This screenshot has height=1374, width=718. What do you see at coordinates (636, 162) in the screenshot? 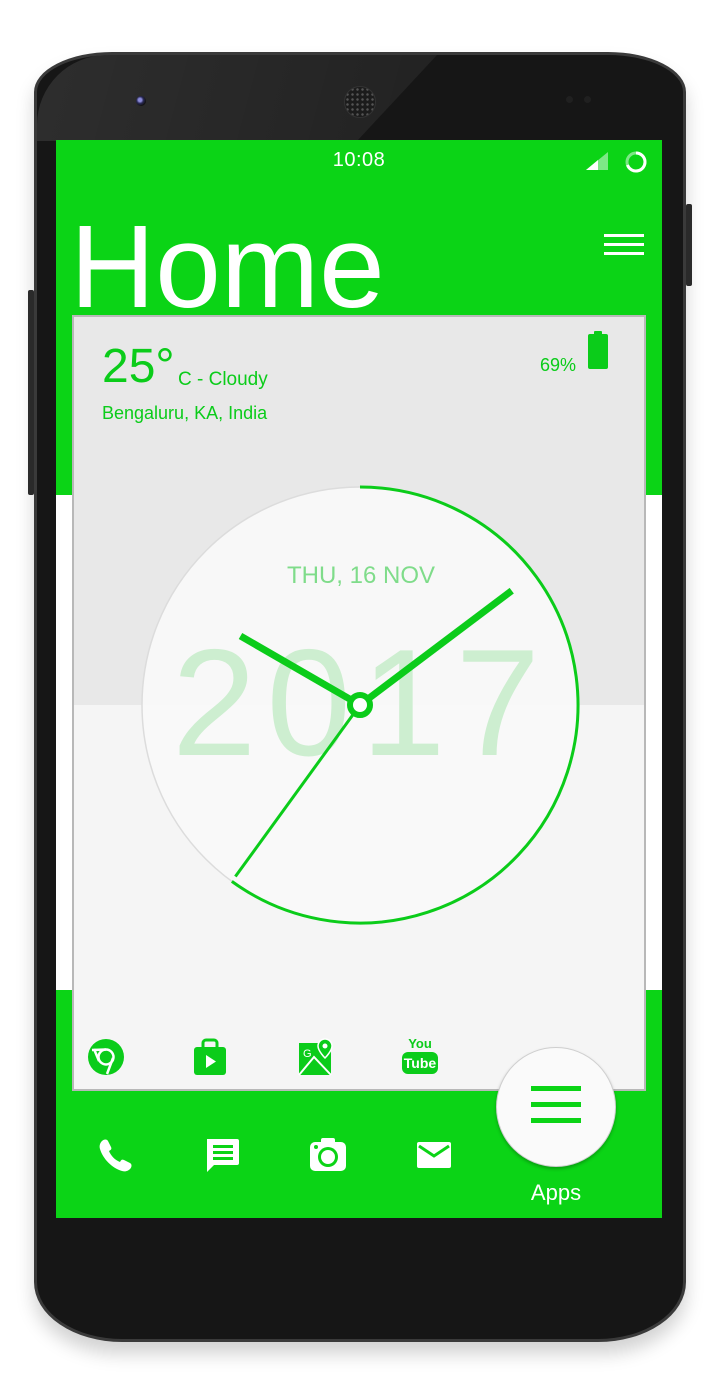
I see `sync-icon` at bounding box center [636, 162].